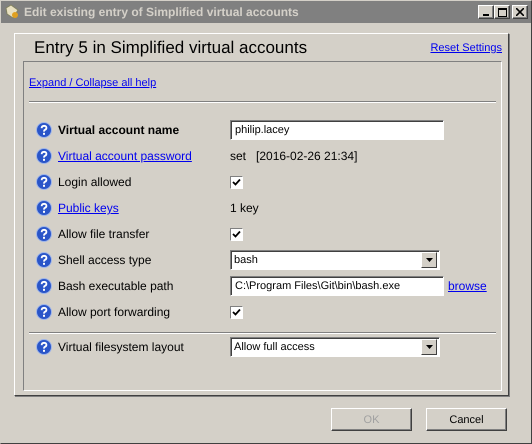 This screenshot has width=532, height=444. I want to click on expand-collapse-link: Expand / Collapse all help, so click(92, 83).